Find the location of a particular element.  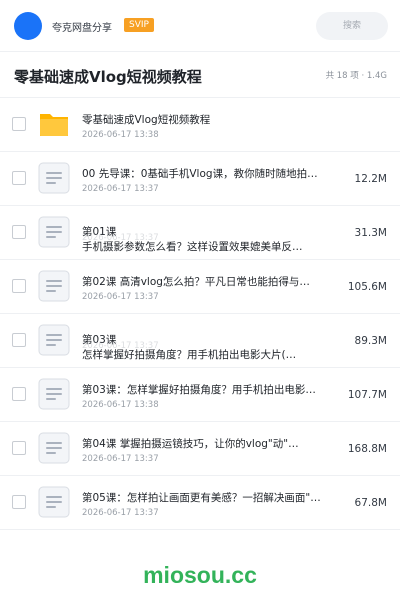

page-title: 零基础速成Vlog短视频教程 is located at coordinates (108, 77).